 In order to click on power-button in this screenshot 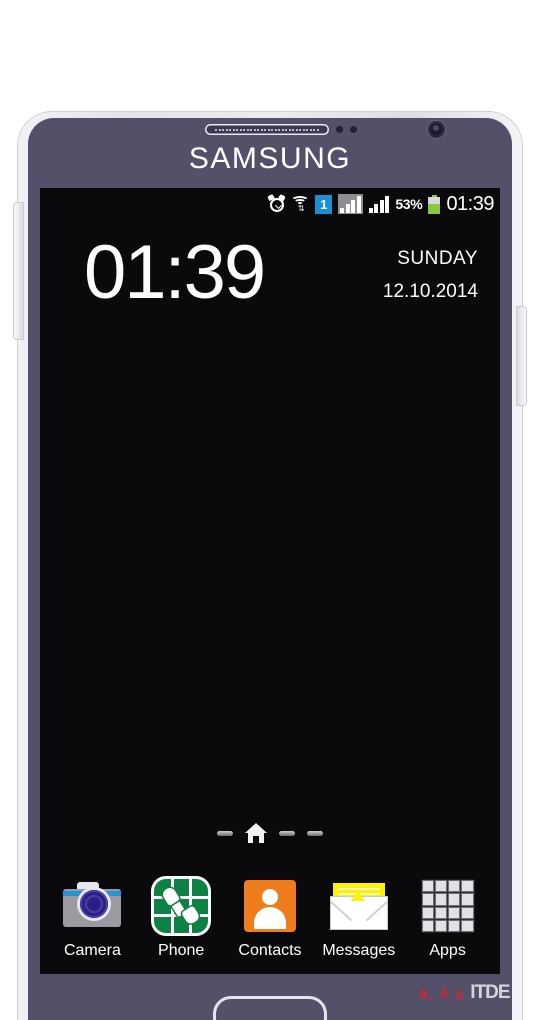, I will do `click(521, 356)`.